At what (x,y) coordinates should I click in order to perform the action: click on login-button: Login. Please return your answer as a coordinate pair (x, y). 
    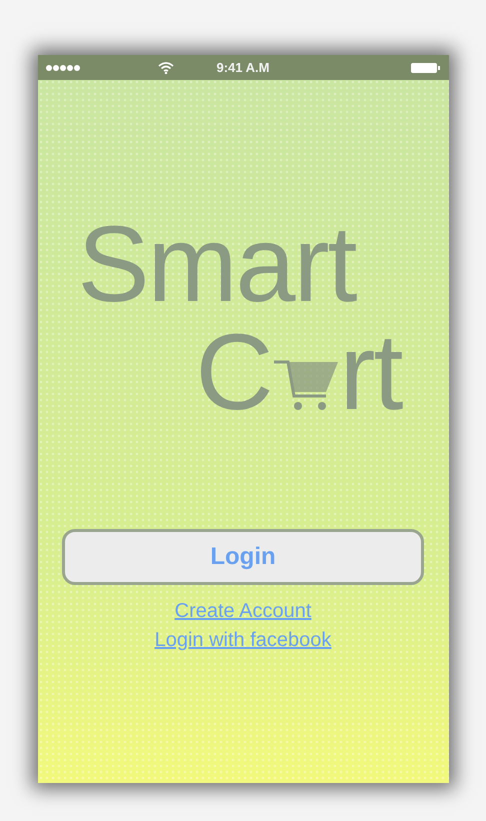
    Looking at the image, I should click on (243, 557).